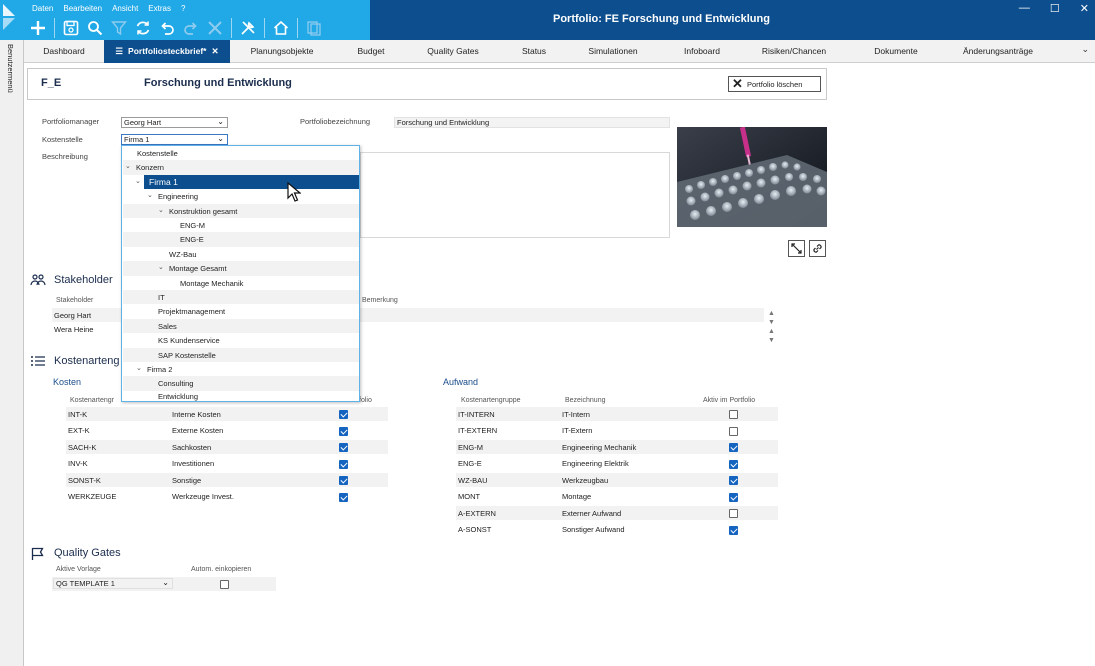  Describe the element at coordinates (42, 8) in the screenshot. I see `menu-daten: Daten` at that location.